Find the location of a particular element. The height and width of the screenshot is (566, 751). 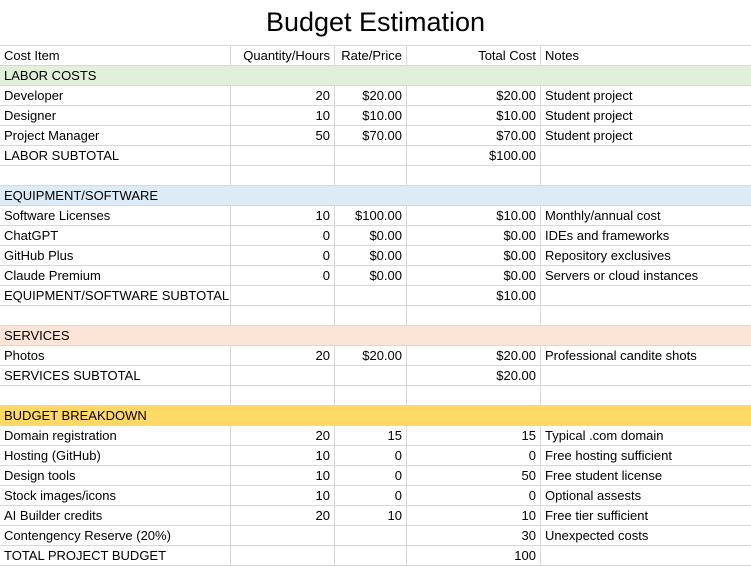

cost-item-cell: Designer is located at coordinates (115, 116).